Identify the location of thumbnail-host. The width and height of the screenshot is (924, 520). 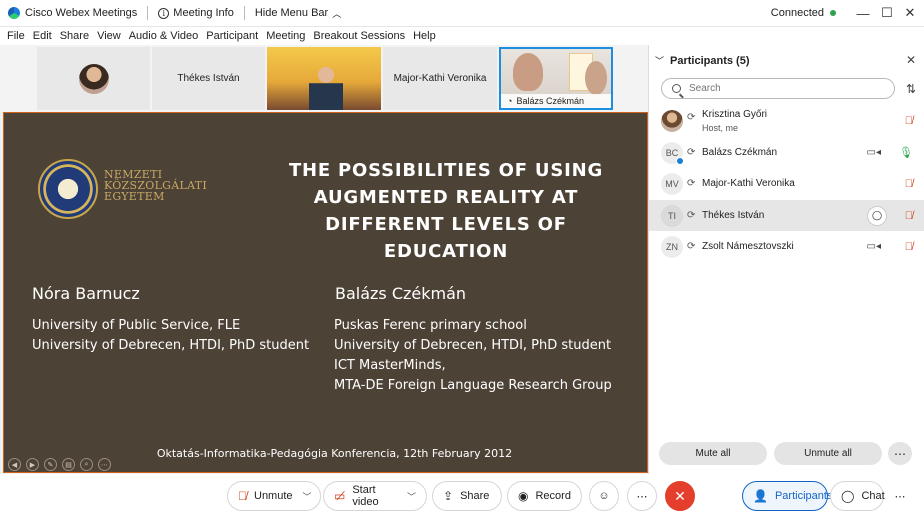
(93, 78).